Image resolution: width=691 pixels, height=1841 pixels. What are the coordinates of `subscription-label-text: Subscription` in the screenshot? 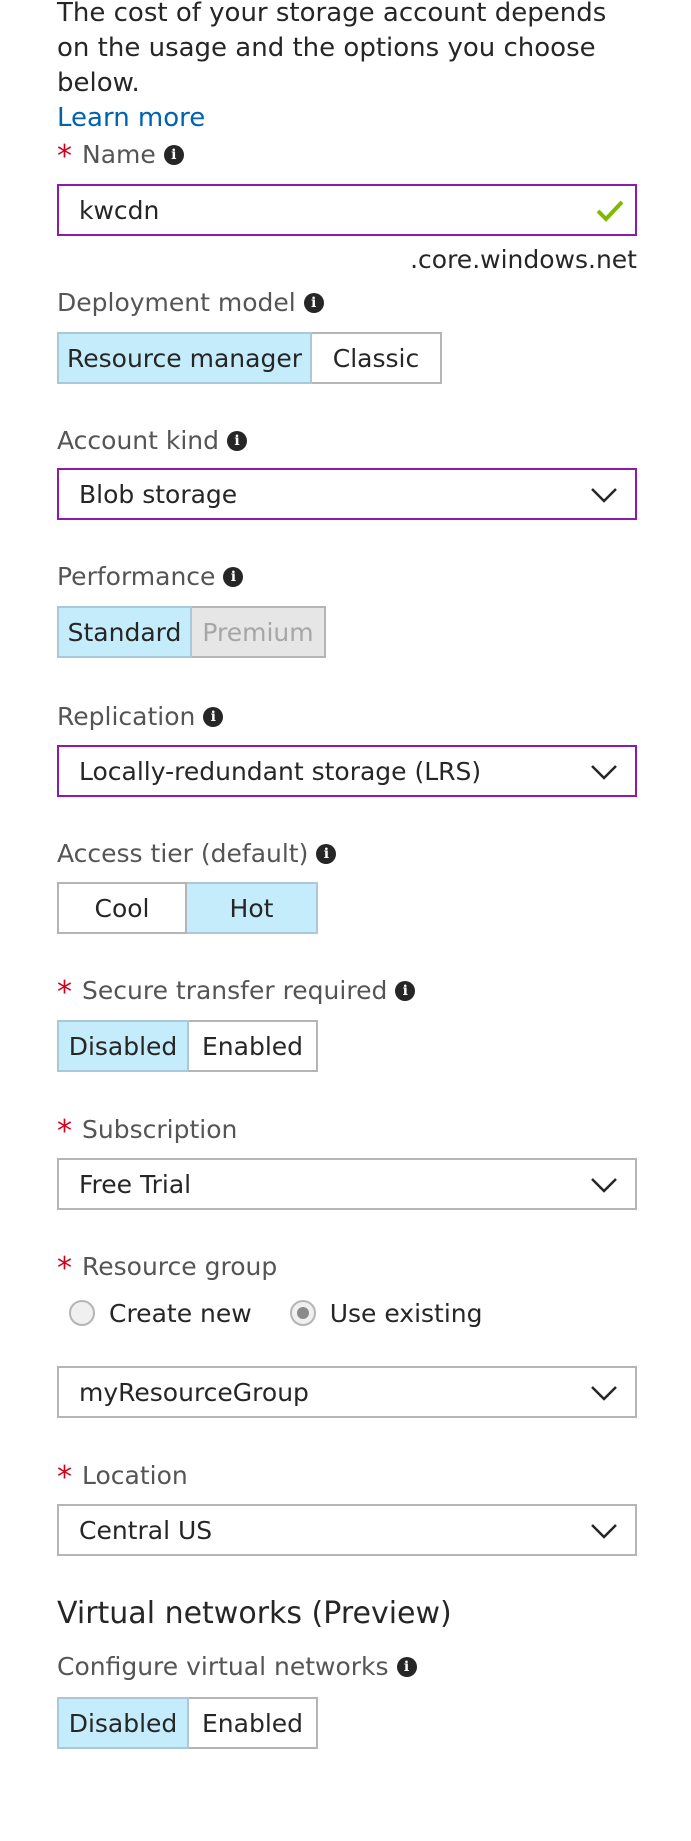 It's located at (160, 1129).